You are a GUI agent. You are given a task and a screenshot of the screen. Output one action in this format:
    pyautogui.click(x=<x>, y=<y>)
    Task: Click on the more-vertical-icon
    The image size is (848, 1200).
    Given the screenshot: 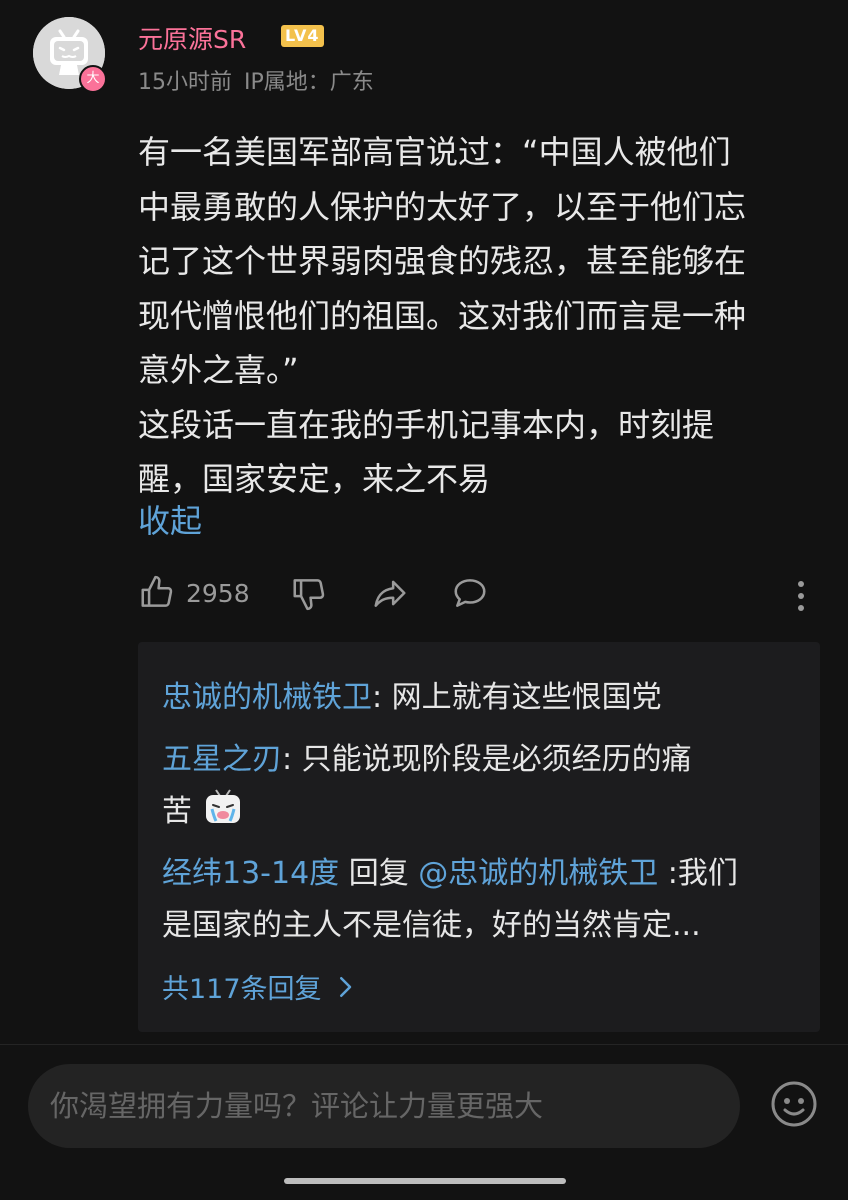 What is the action you would take?
    pyautogui.click(x=801, y=596)
    